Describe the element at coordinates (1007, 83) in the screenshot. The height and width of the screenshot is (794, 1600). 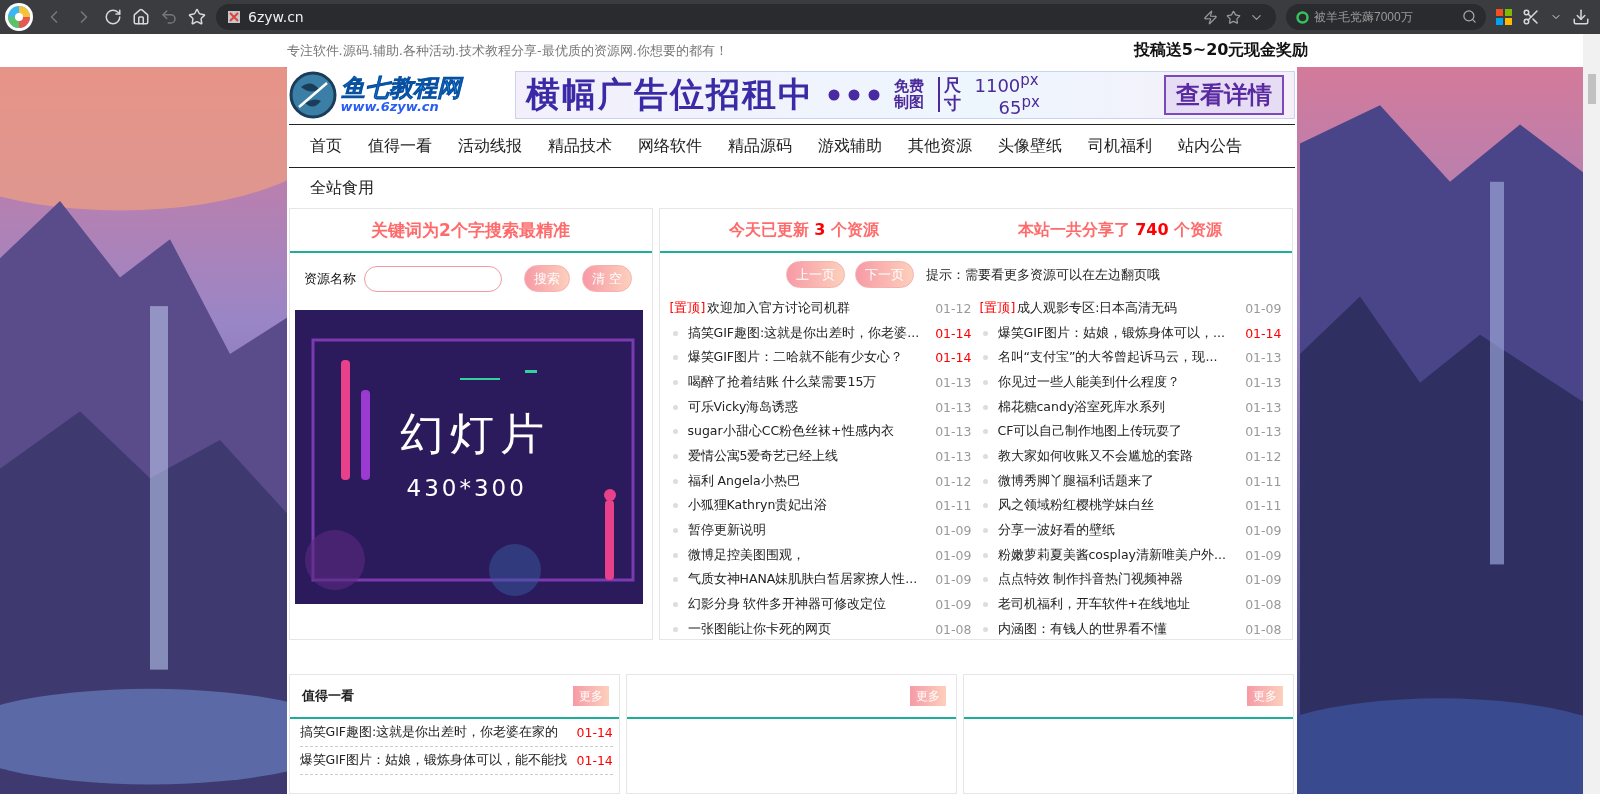
I see `ad-size-value: 1100$^{px}$` at that location.